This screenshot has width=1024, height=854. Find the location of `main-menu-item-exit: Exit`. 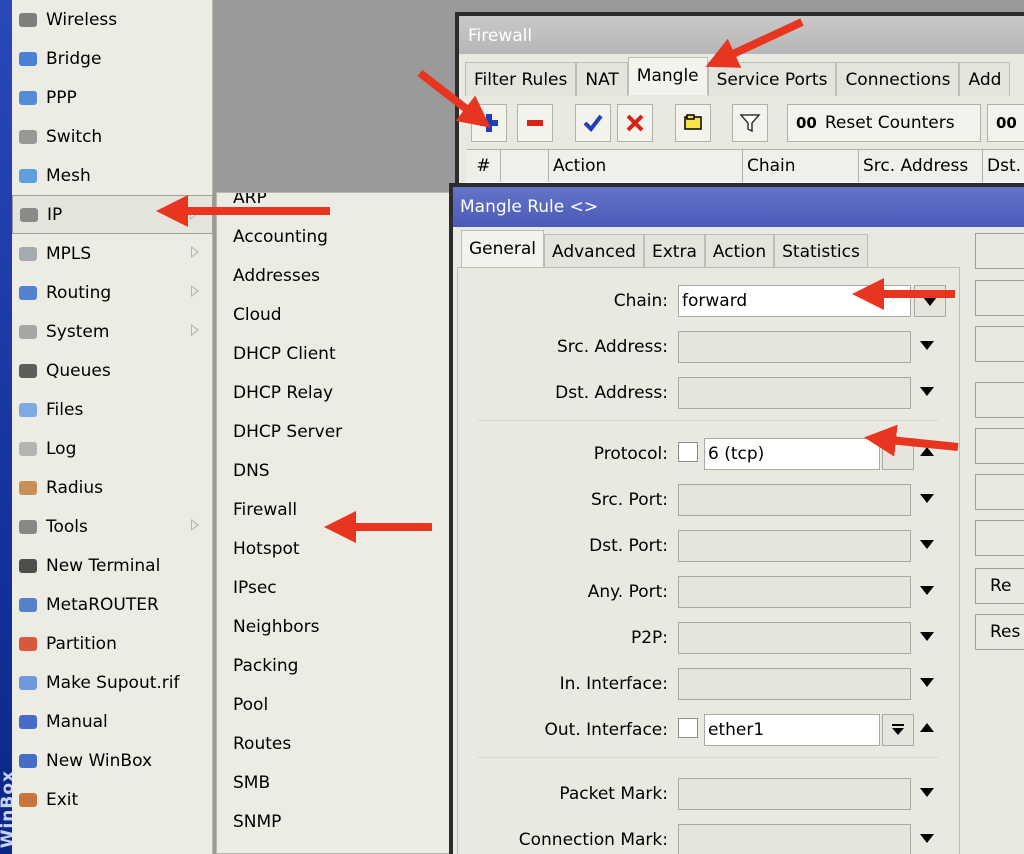

main-menu-item-exit: Exit is located at coordinates (112, 799).